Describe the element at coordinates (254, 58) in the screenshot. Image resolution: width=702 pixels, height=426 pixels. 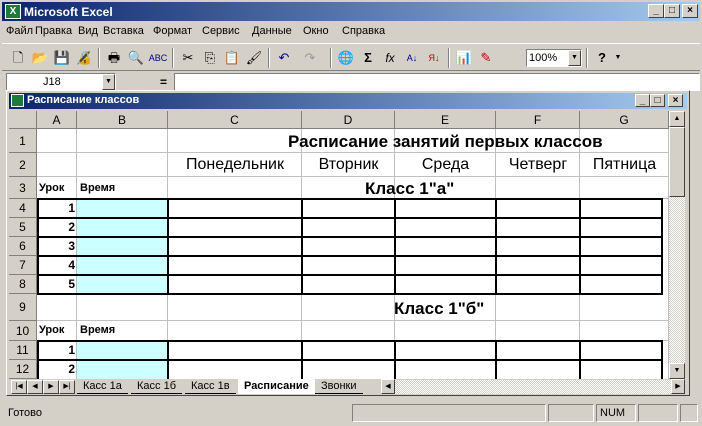
I see `format-painter-icon: 🖌` at that location.